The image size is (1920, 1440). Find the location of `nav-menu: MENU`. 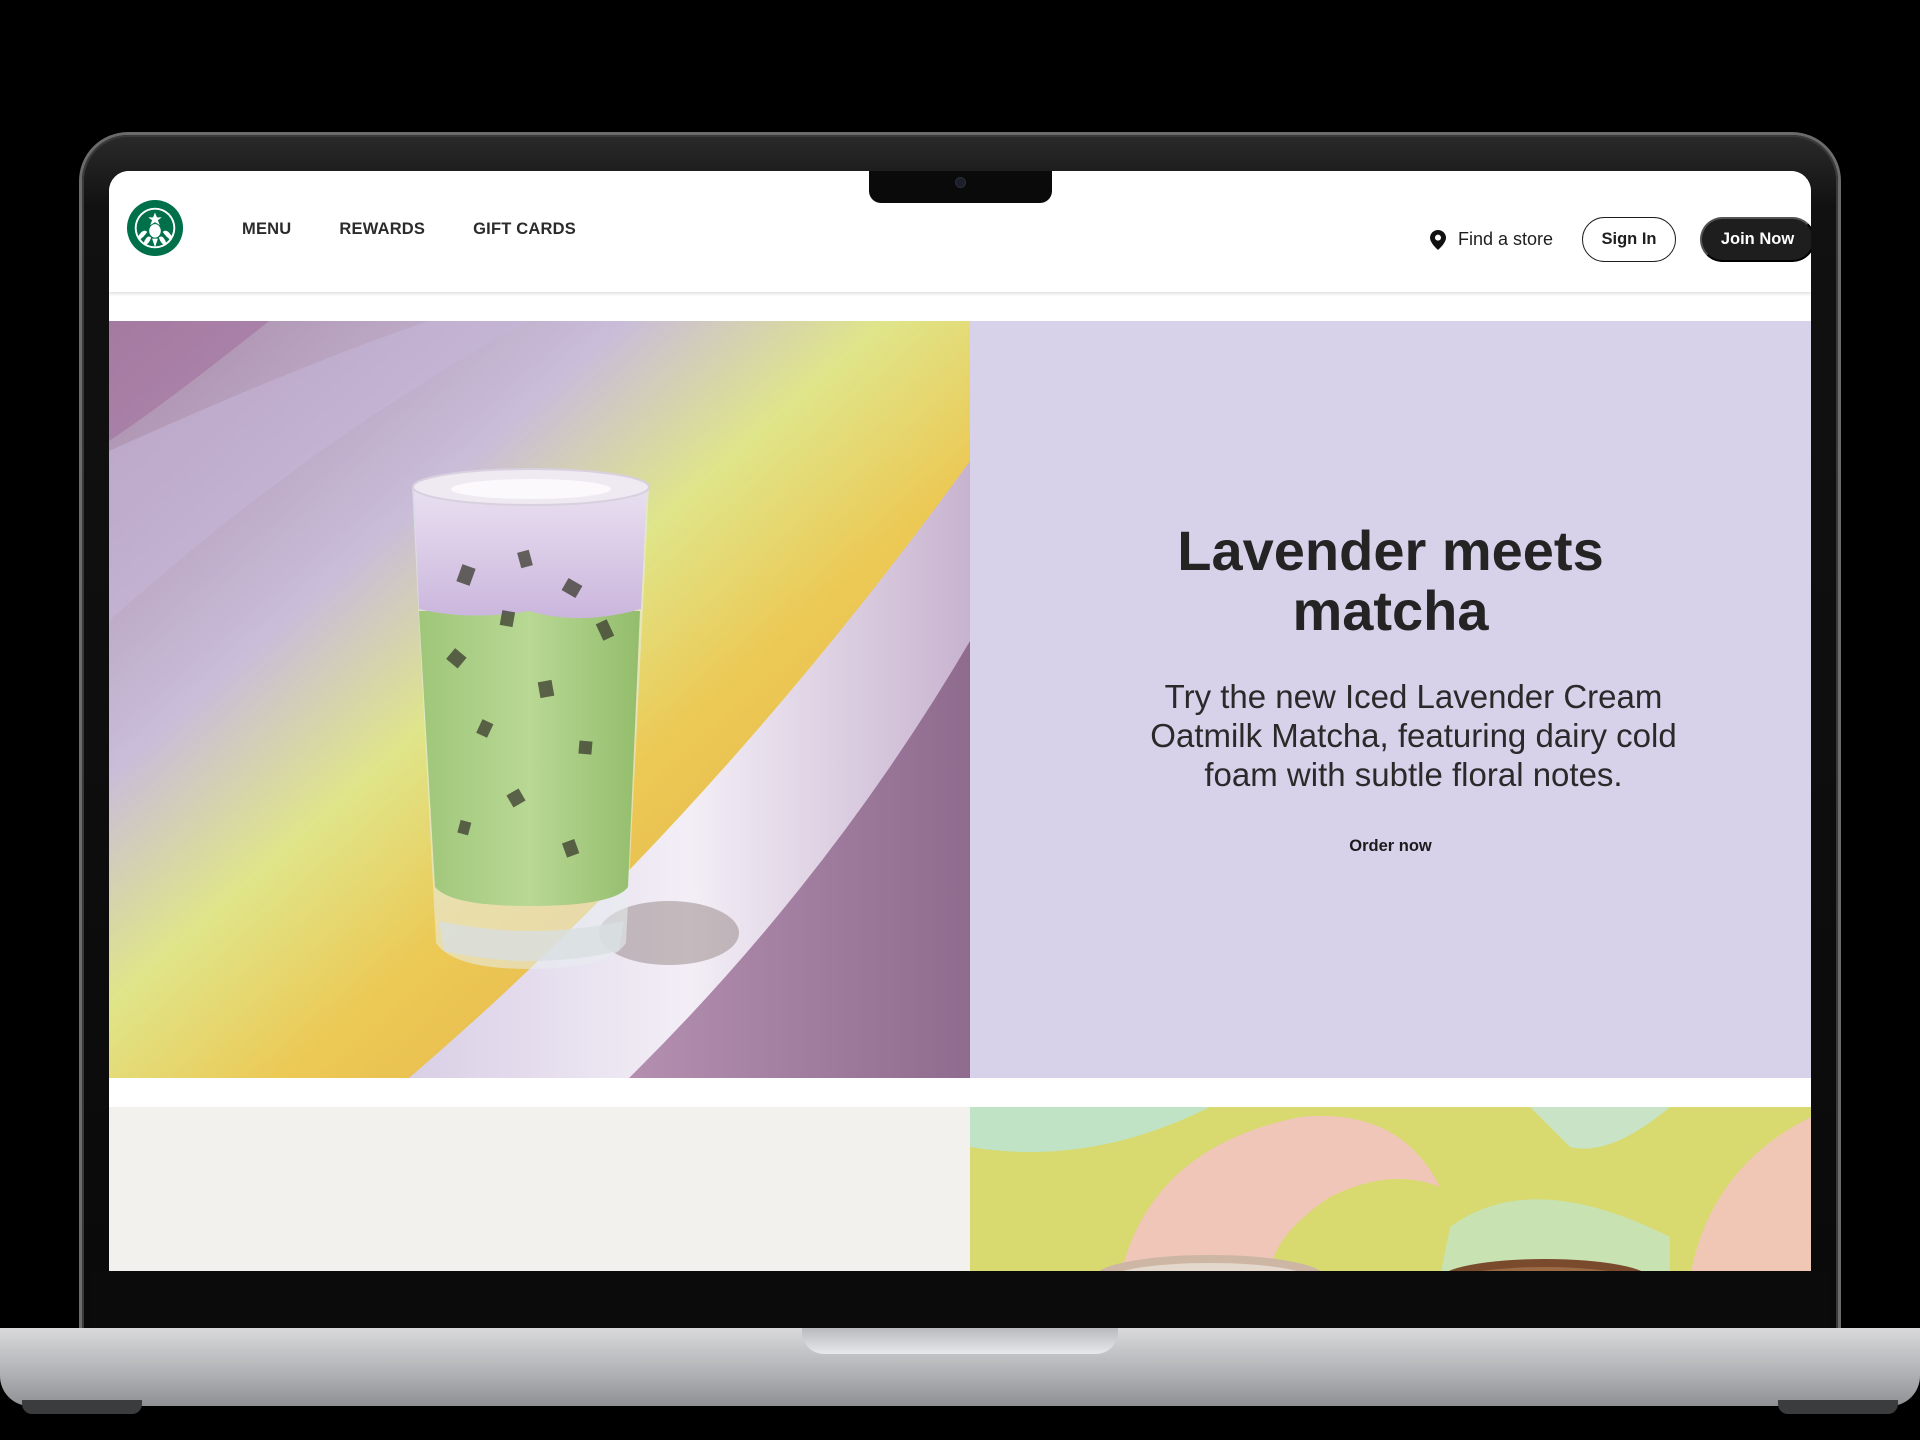

nav-menu: MENU is located at coordinates (266, 229).